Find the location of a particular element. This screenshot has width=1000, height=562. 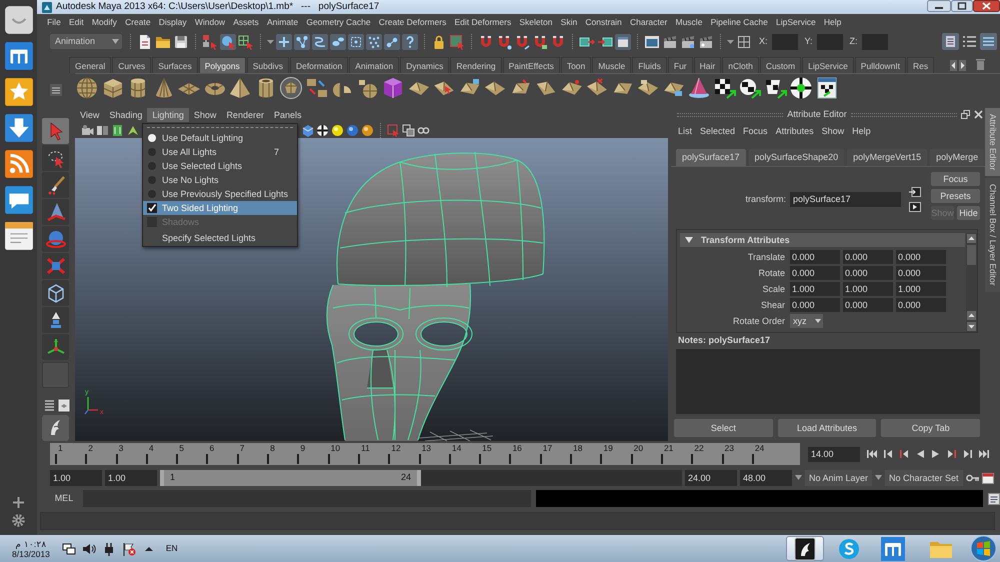

panel-menu: Show is located at coordinates (205, 115).